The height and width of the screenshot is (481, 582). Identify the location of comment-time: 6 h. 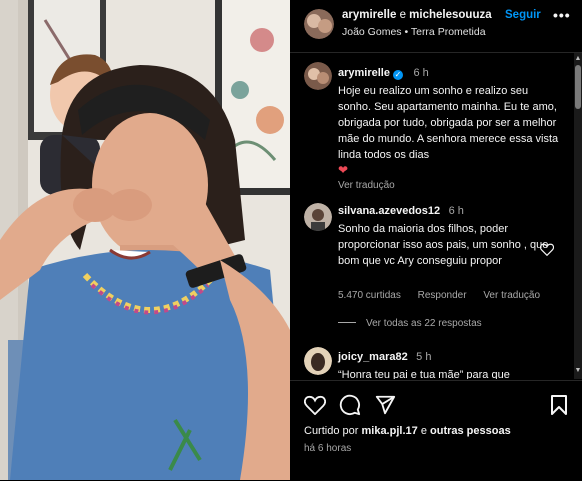
(456, 211).